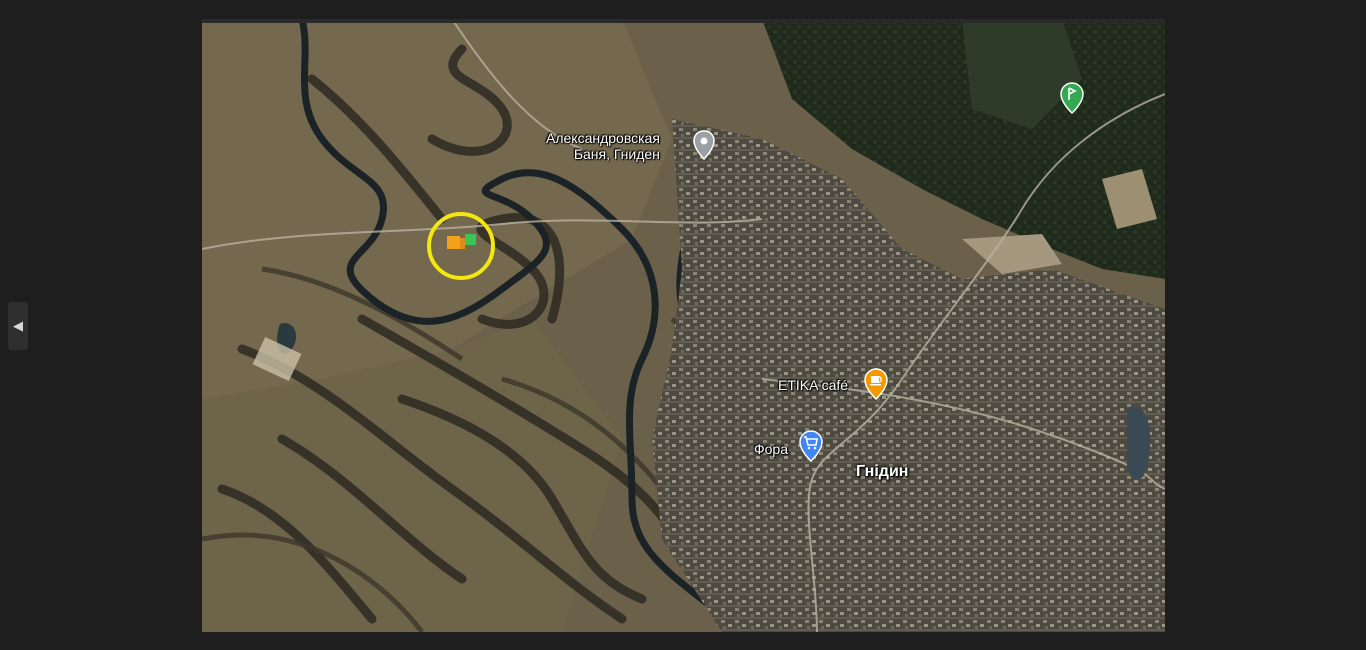  What do you see at coordinates (616, 154) in the screenshot?
I see `poi-label-banya-line2: Баня, Гниден` at bounding box center [616, 154].